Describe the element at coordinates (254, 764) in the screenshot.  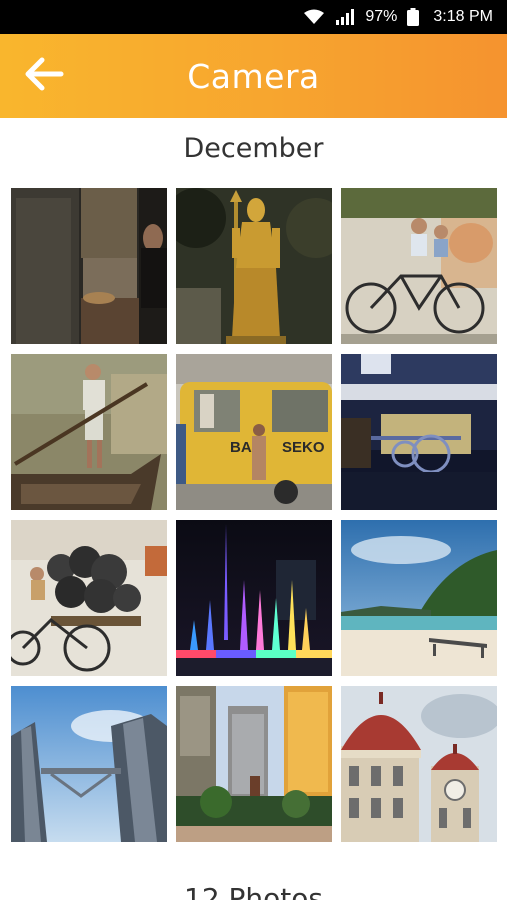
I see `city-street-photo` at that location.